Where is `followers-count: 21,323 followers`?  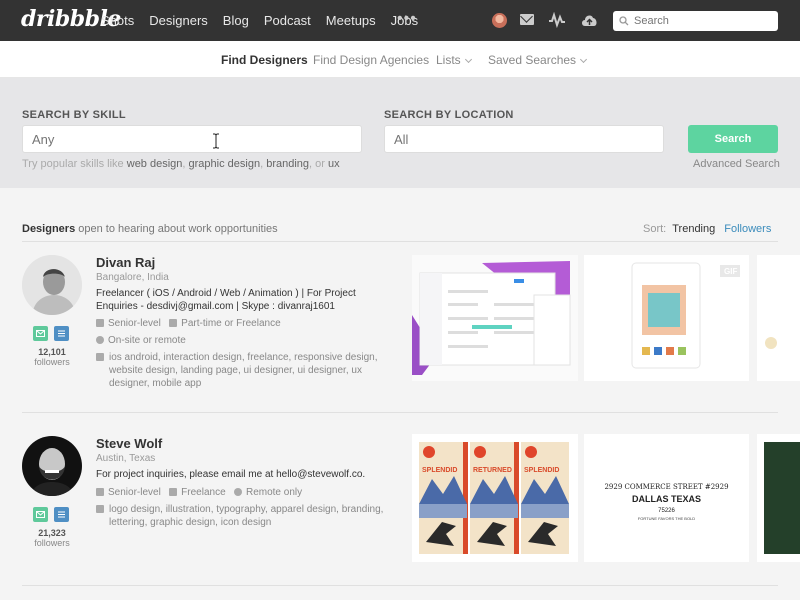 followers-count: 21,323 followers is located at coordinates (52, 538).